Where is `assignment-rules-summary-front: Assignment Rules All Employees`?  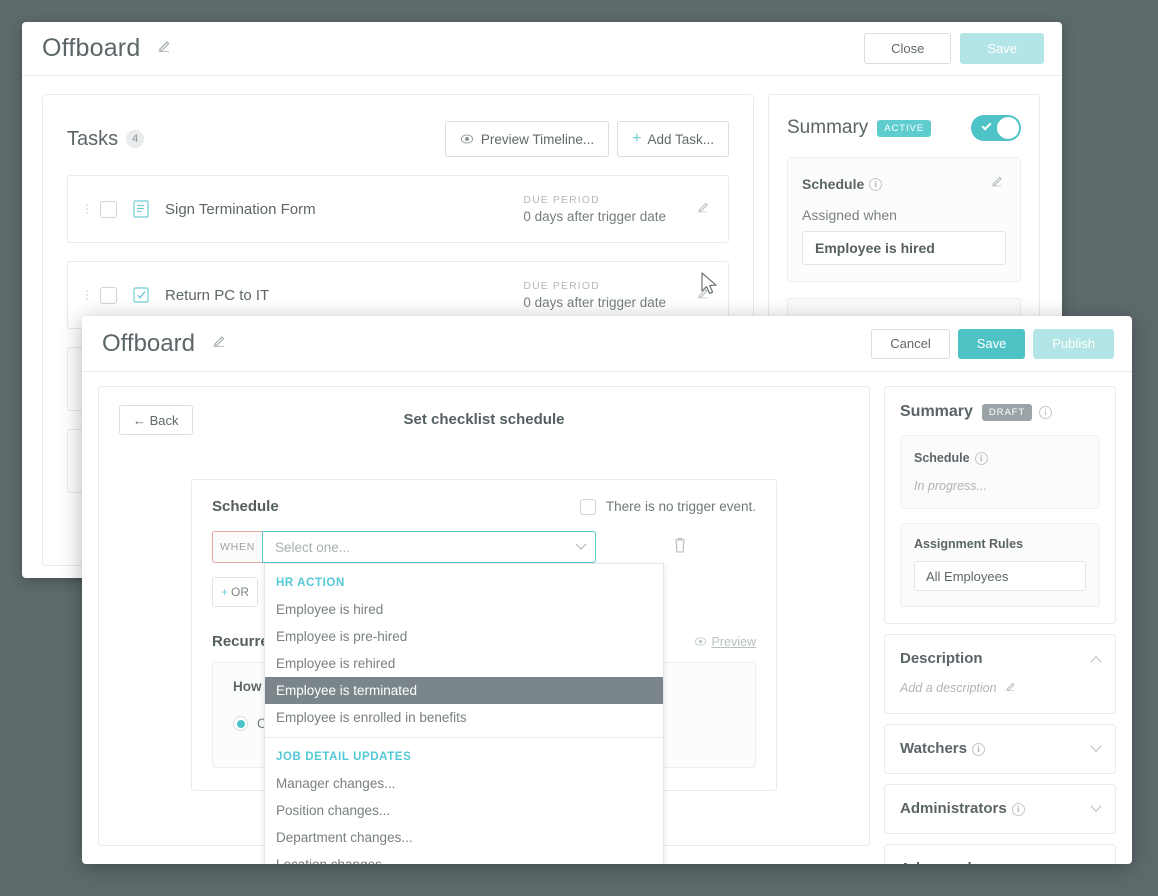 assignment-rules-summary-front: Assignment Rules All Employees is located at coordinates (1000, 565).